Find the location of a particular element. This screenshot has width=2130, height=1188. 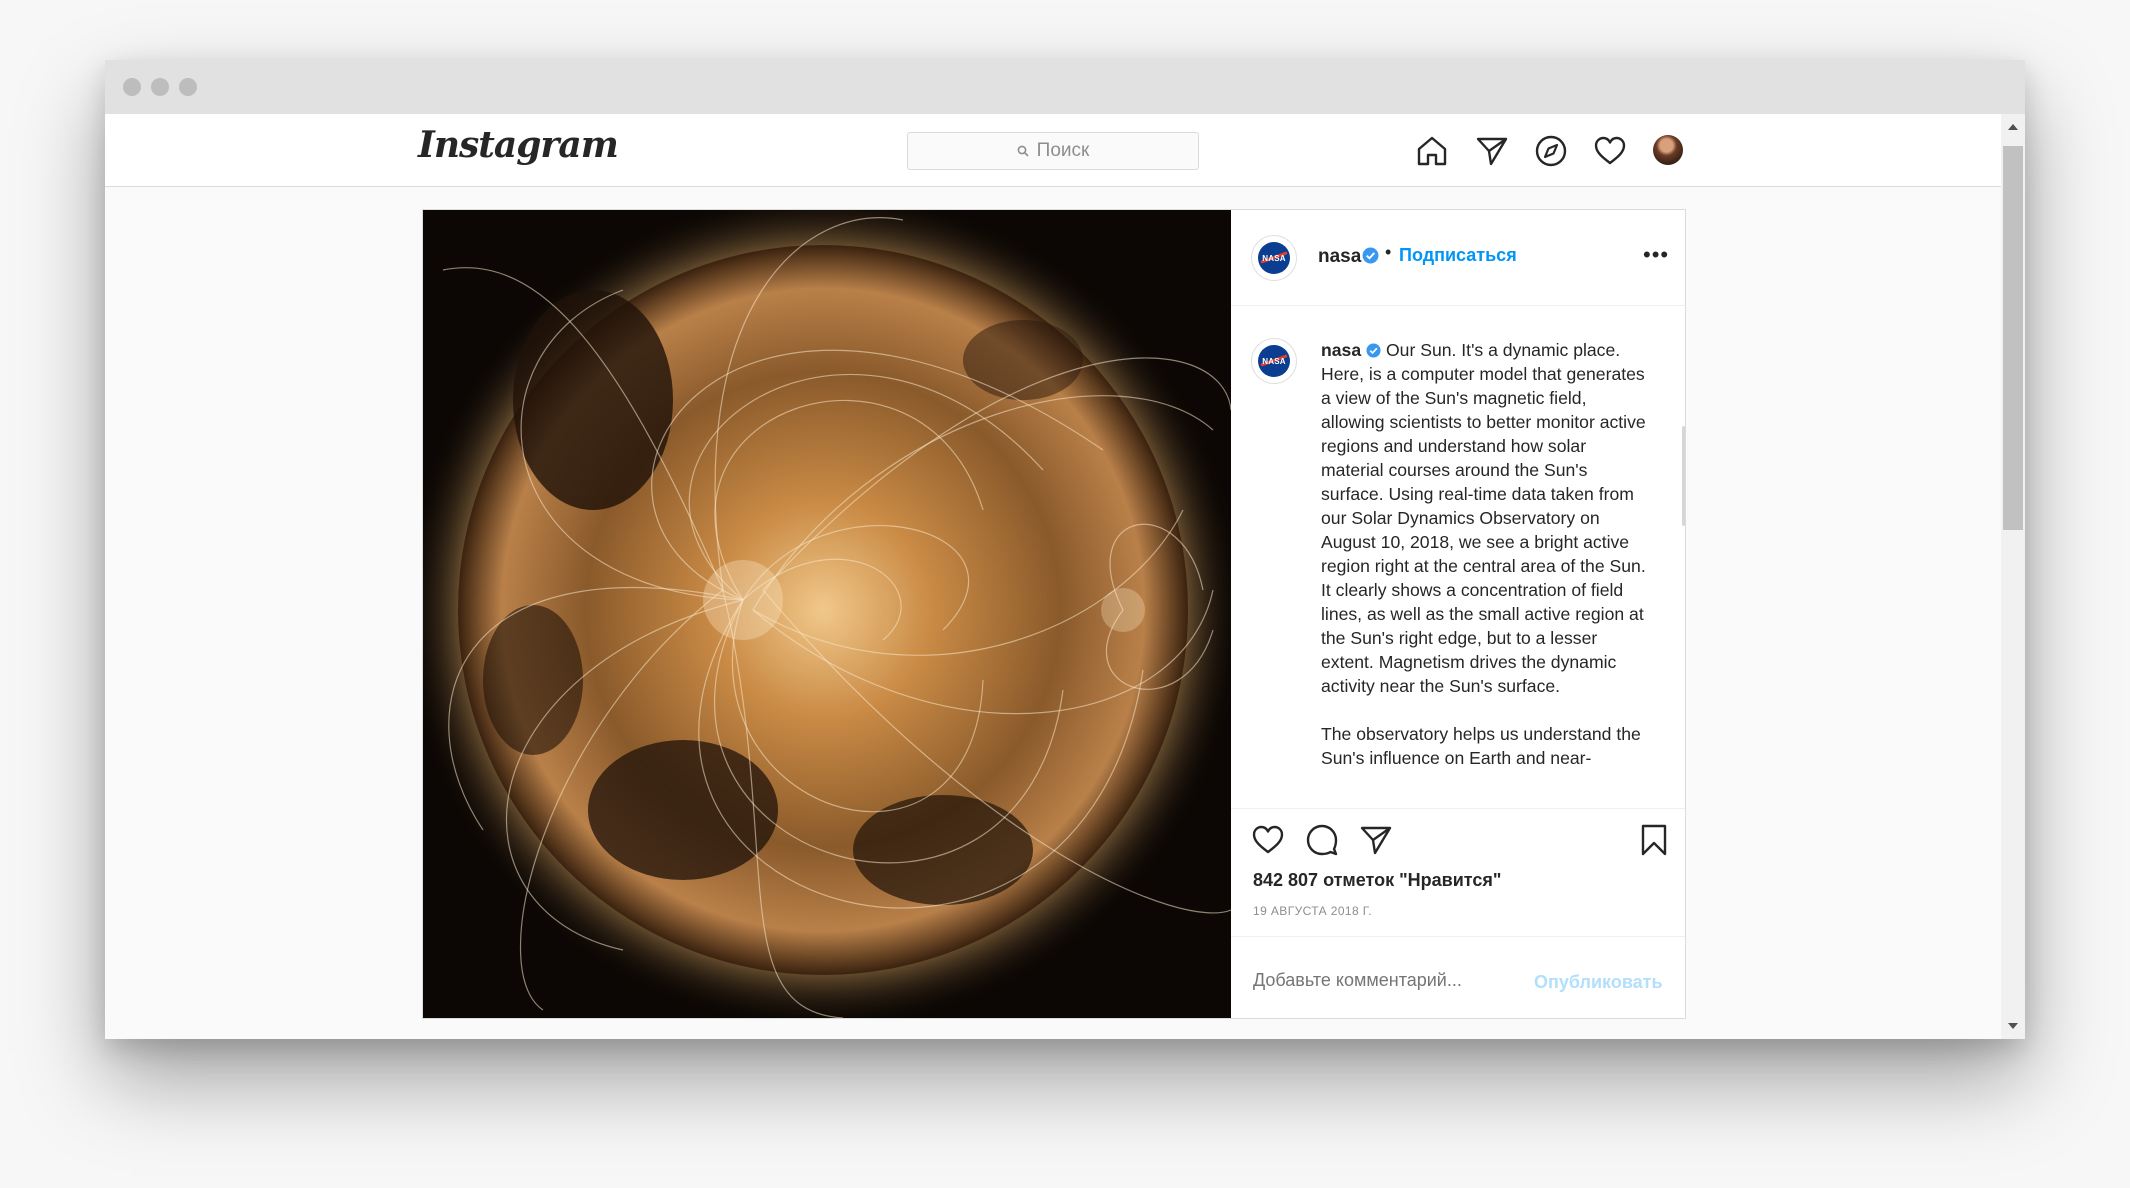

verified-badge-icon is located at coordinates (1370, 255).